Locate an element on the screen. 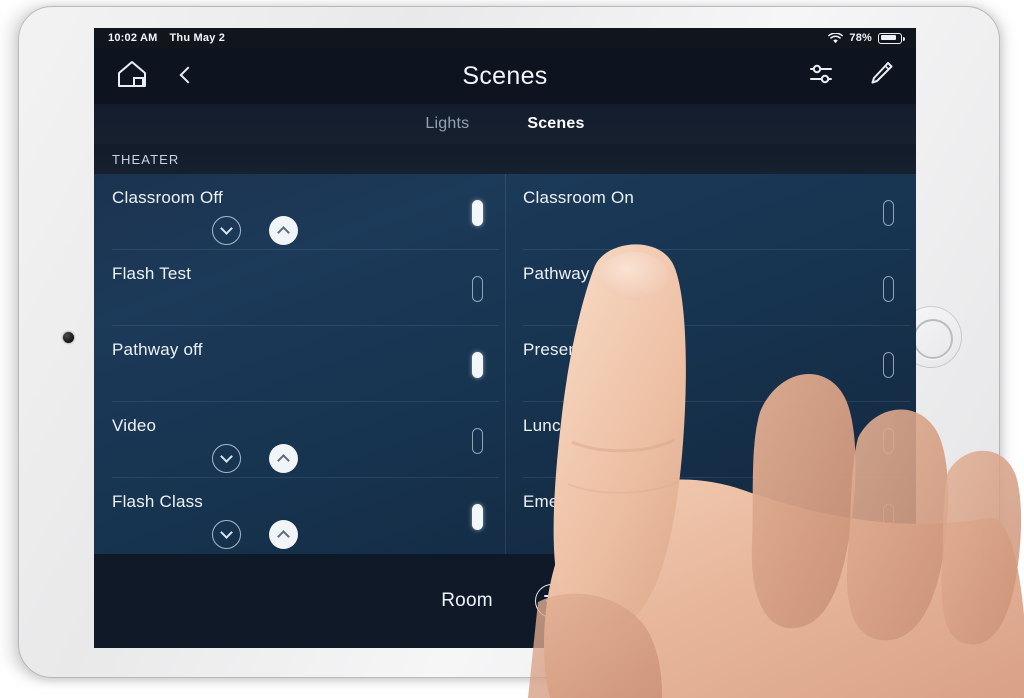 The image size is (1024, 698). scene-row: Video is located at coordinates (299, 440).